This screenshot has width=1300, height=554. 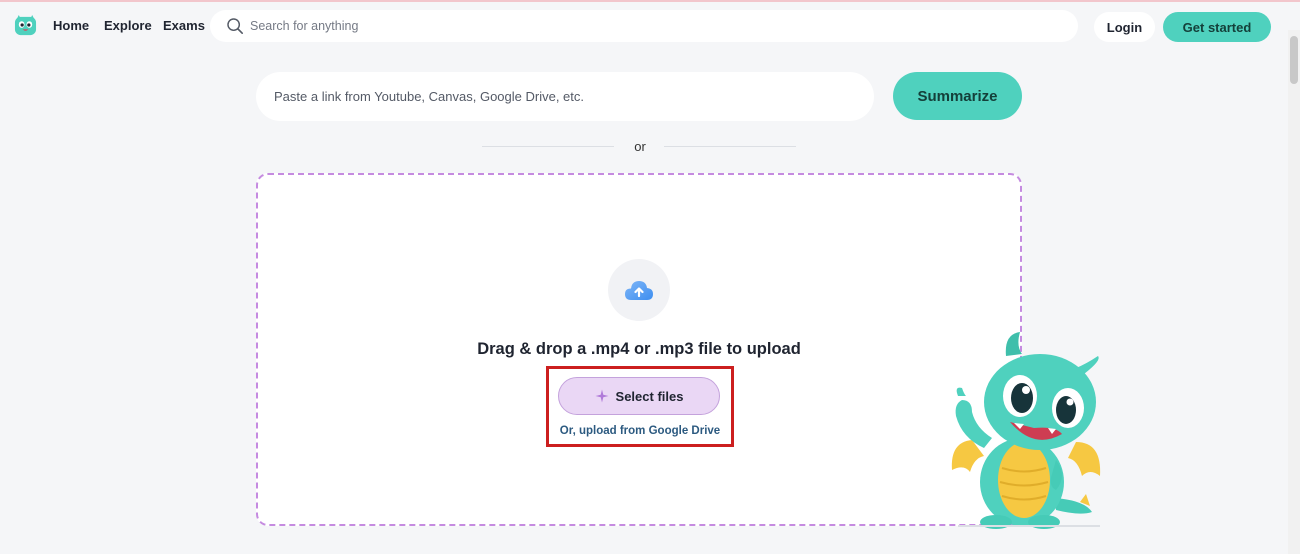 I want to click on cloud-upload-icon, so click(x=639, y=290).